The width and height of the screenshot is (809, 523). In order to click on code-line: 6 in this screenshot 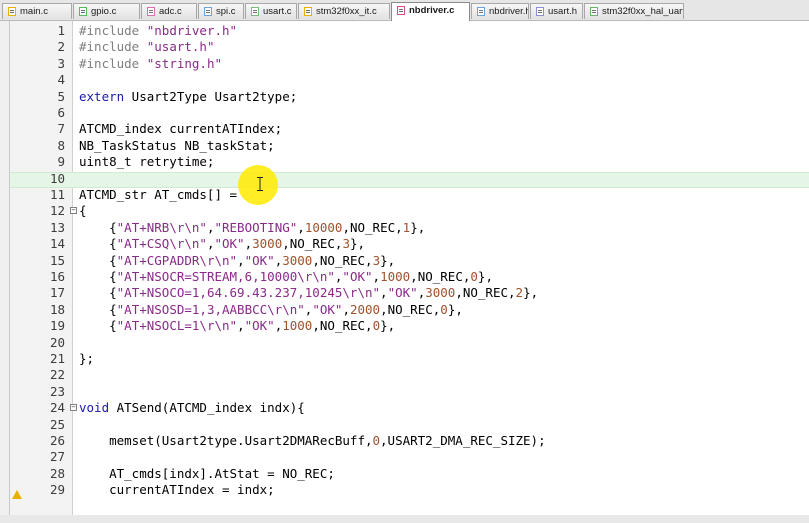, I will do `click(409, 113)`.